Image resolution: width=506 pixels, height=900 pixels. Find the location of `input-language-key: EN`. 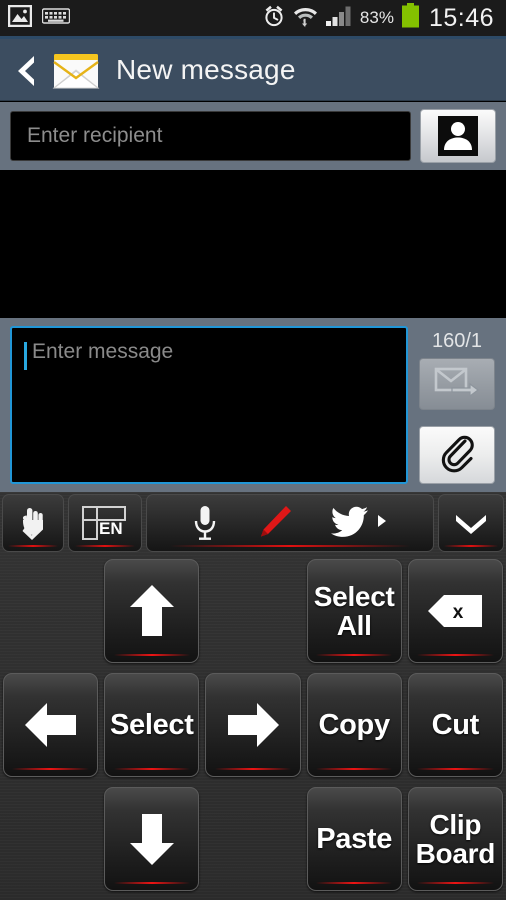

input-language-key: EN is located at coordinates (105, 523).